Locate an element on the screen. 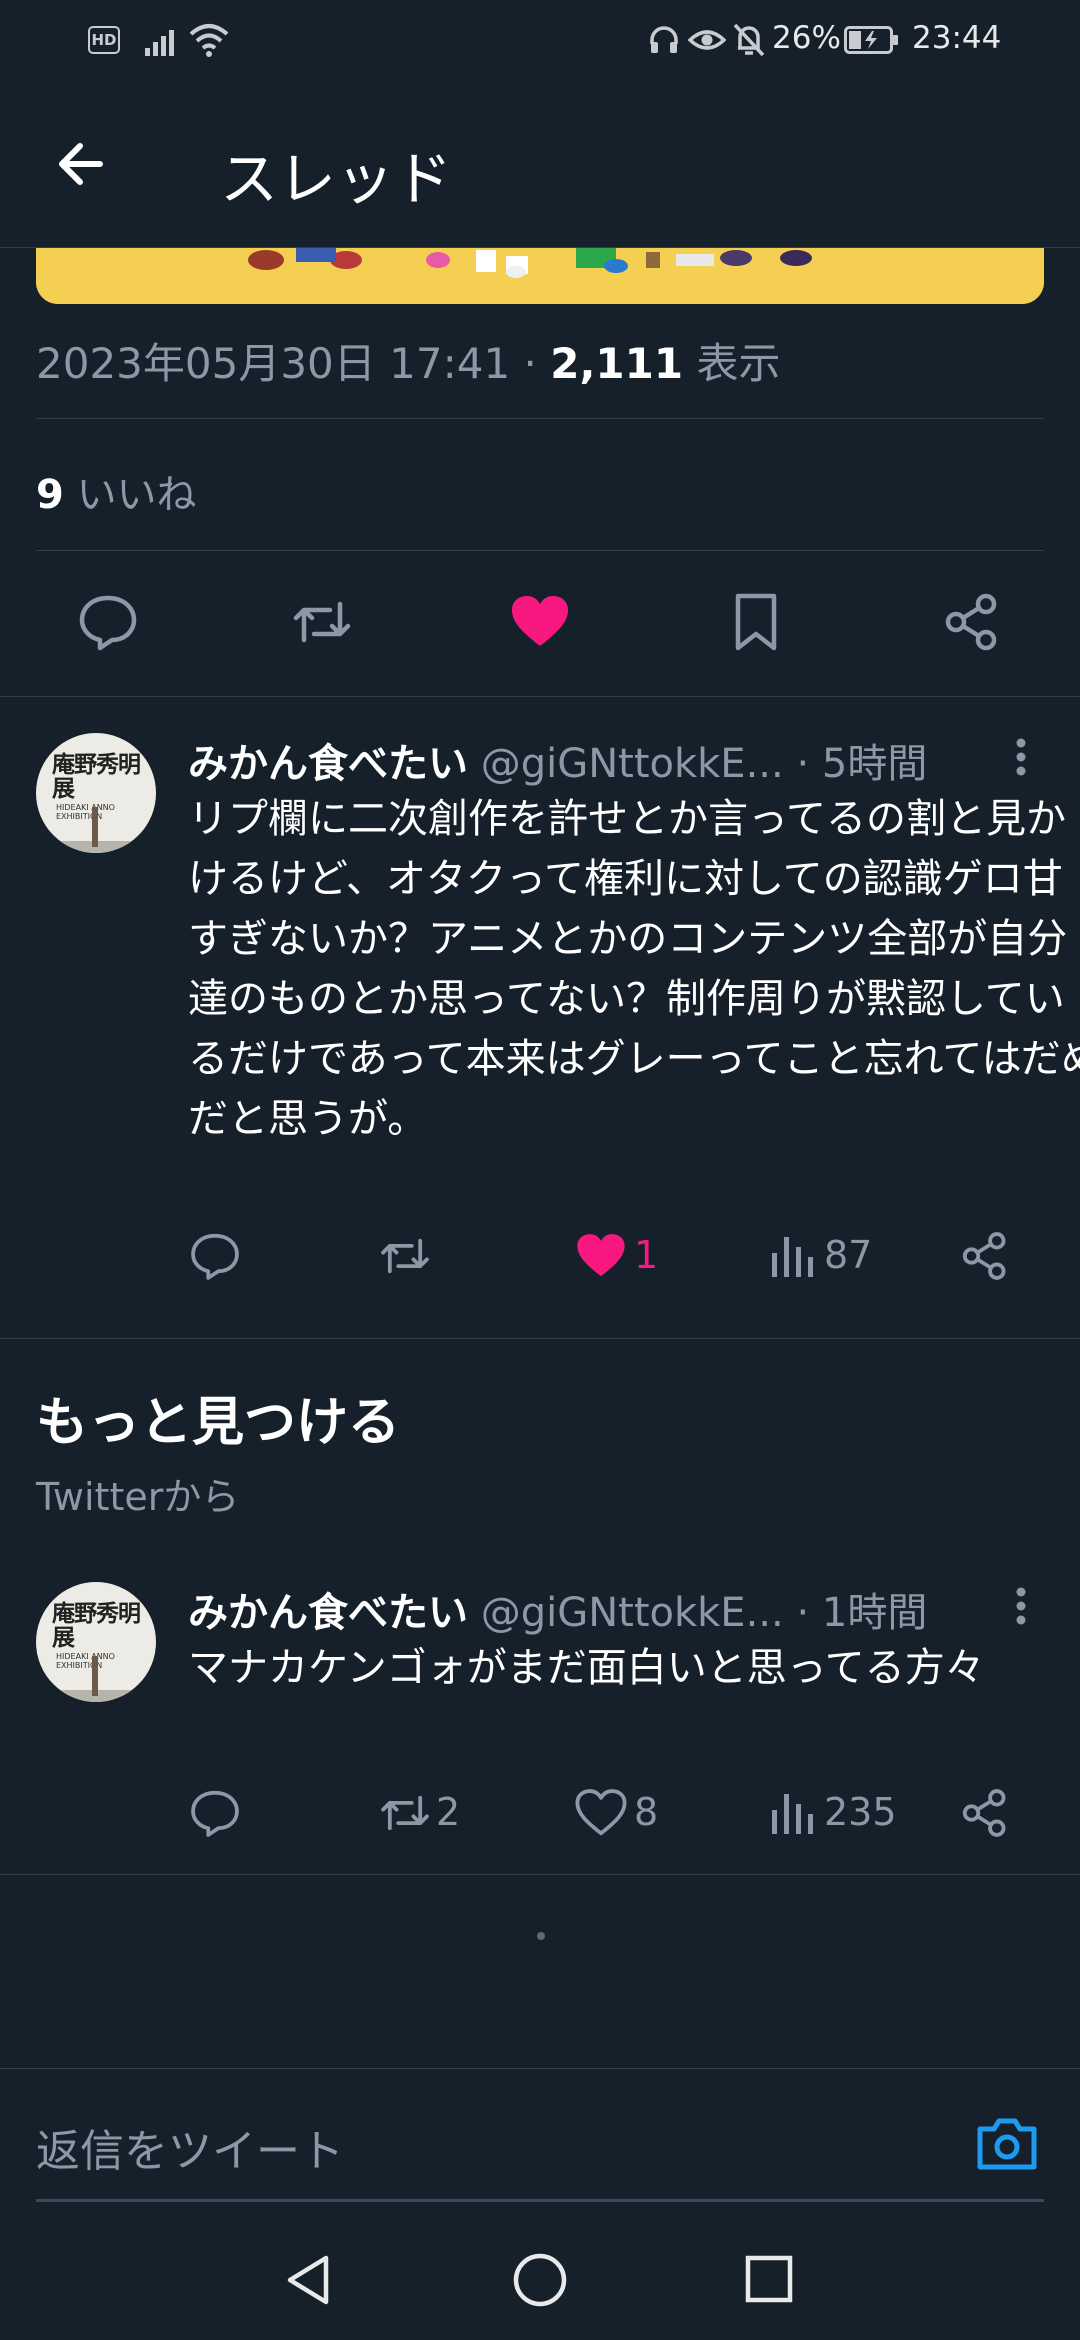 The image size is (1080, 2340). likes-summary: 9 いいね is located at coordinates (116, 491).